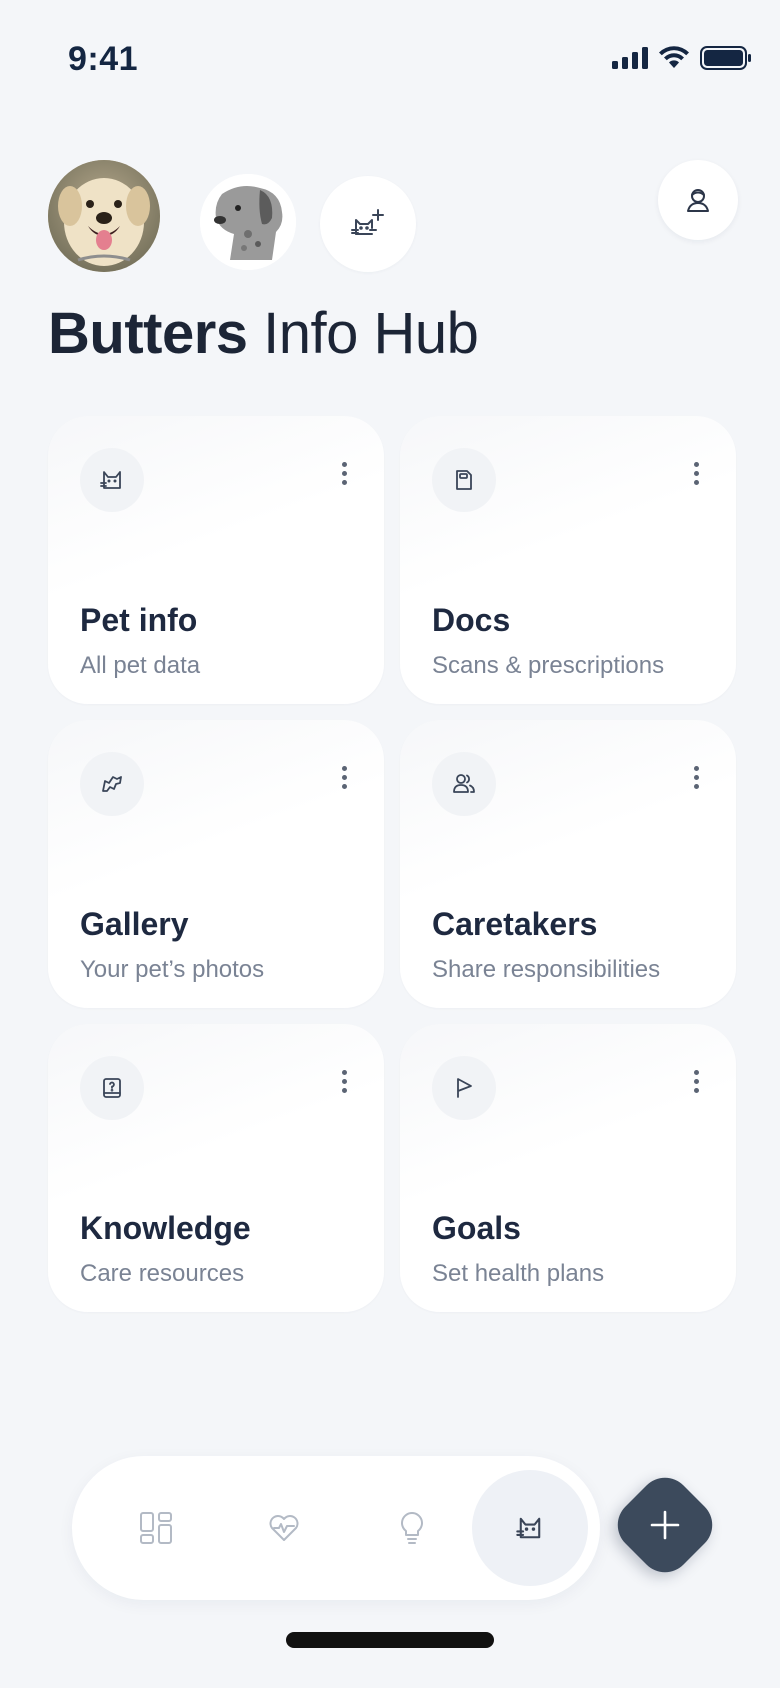 This screenshot has width=780, height=1688. I want to click on card-docs: Docs Scans & prescriptions, so click(568, 560).